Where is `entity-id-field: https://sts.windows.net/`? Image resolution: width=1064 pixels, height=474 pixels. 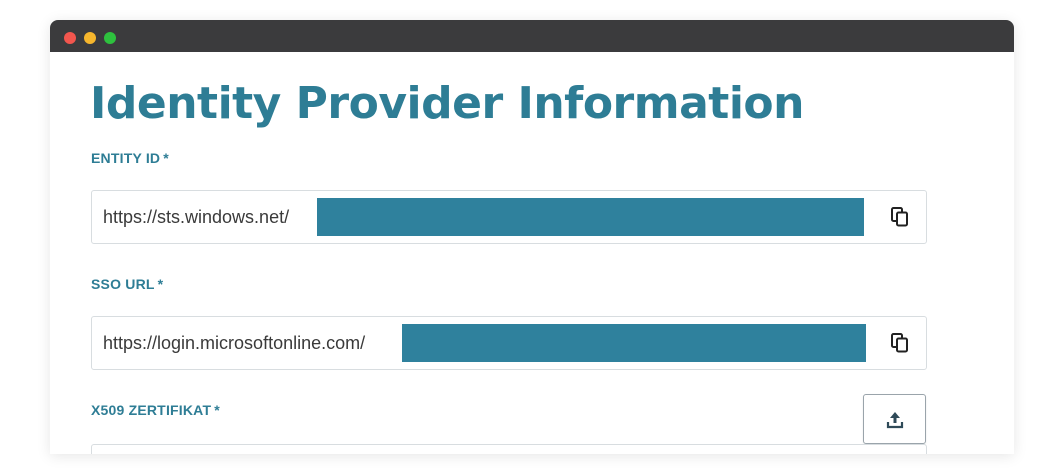 entity-id-field: https://sts.windows.net/ is located at coordinates (509, 217).